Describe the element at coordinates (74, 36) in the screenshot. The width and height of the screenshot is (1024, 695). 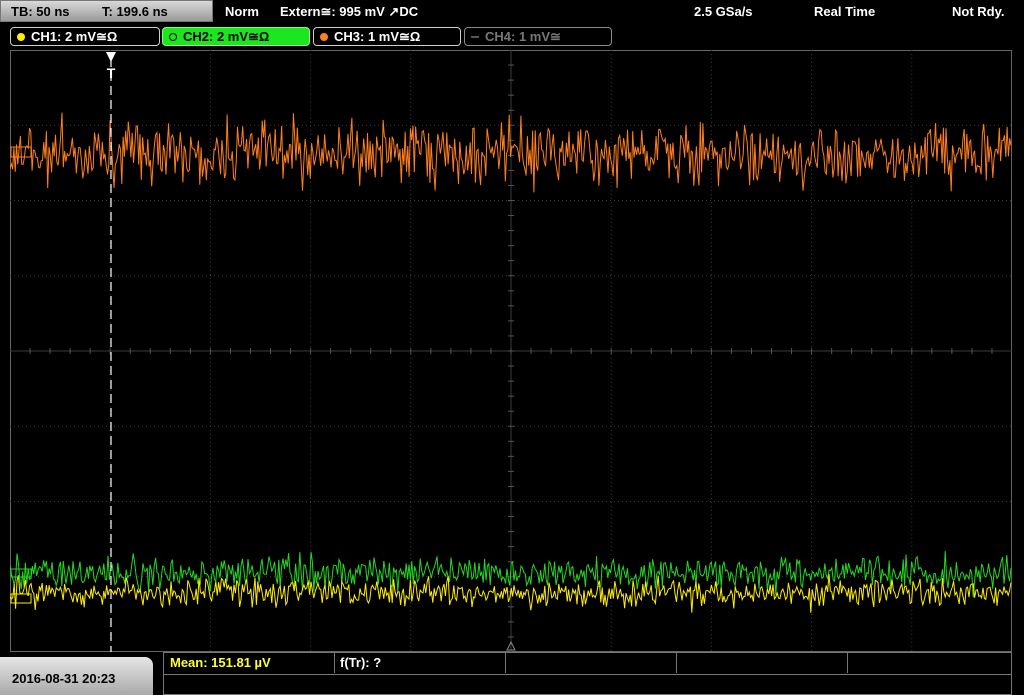
I see `ch1-label: CH1: 2 mV≅Ω` at that location.